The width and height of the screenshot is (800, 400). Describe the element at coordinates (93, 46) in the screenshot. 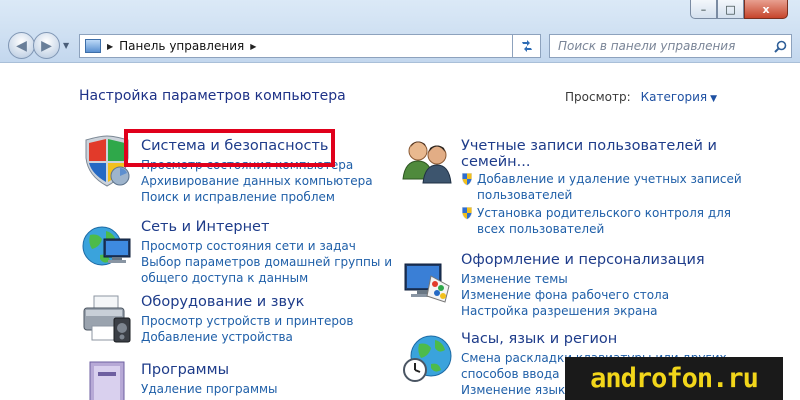

I see `control-panel-icon` at that location.